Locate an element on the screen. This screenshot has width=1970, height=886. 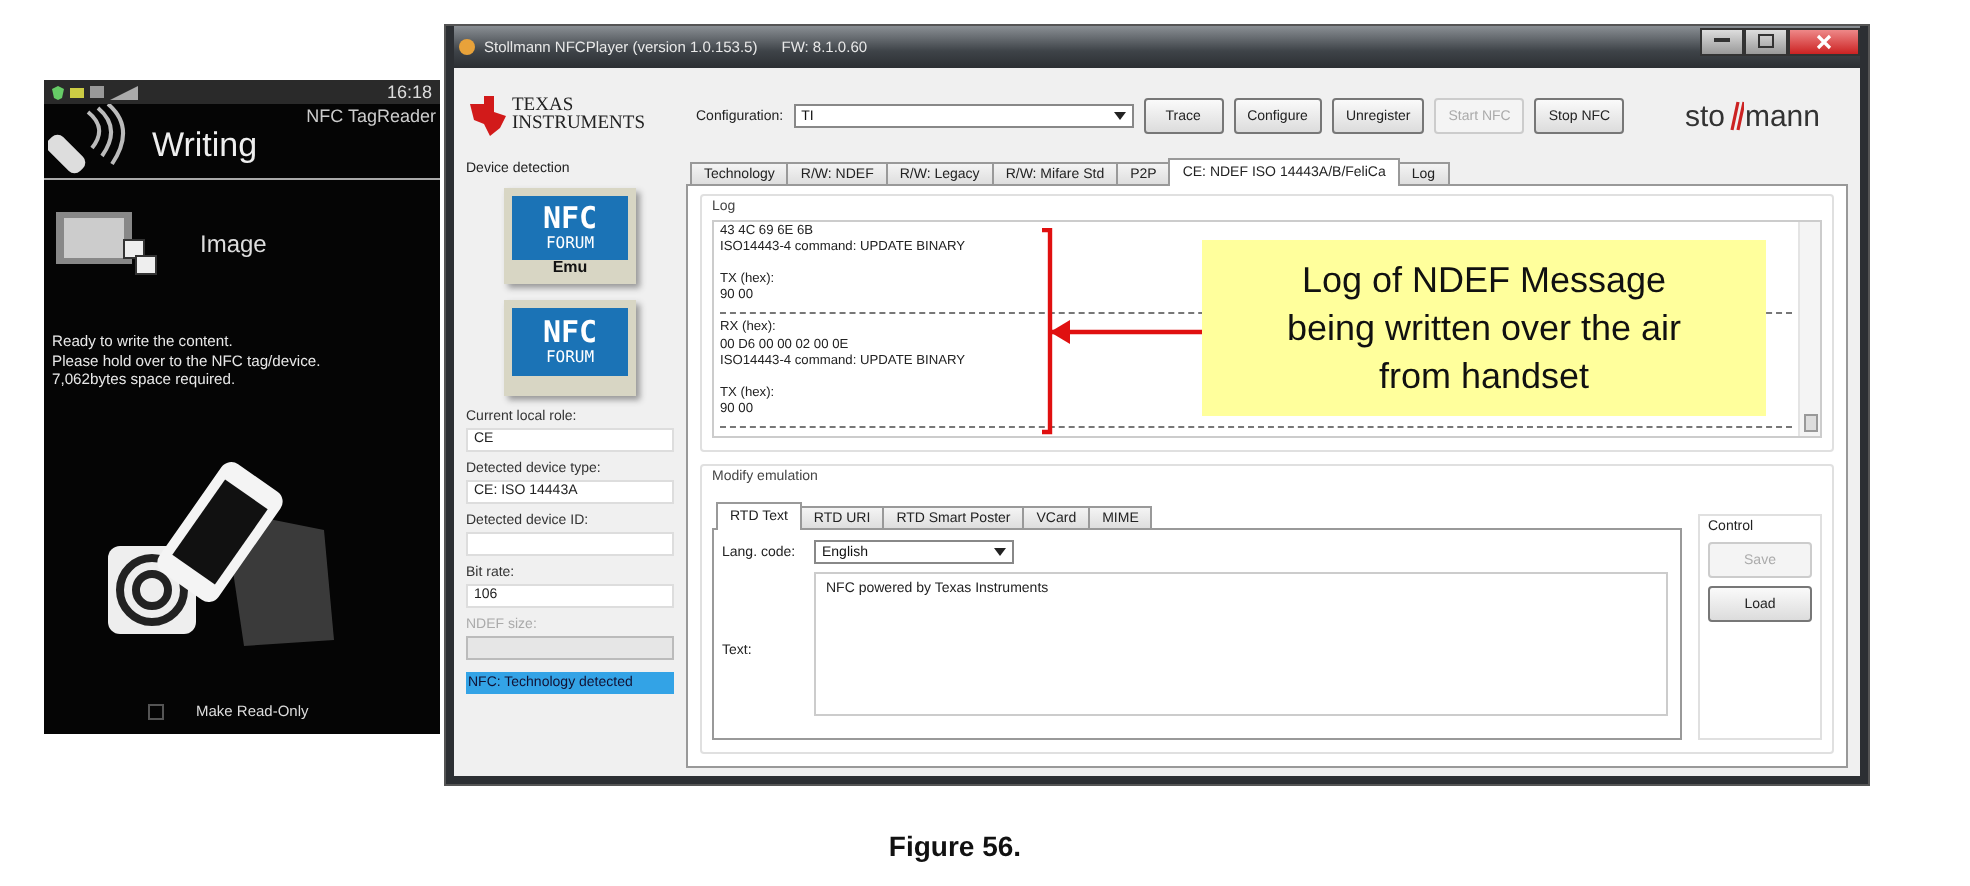
maximize-button is located at coordinates (1766, 41).